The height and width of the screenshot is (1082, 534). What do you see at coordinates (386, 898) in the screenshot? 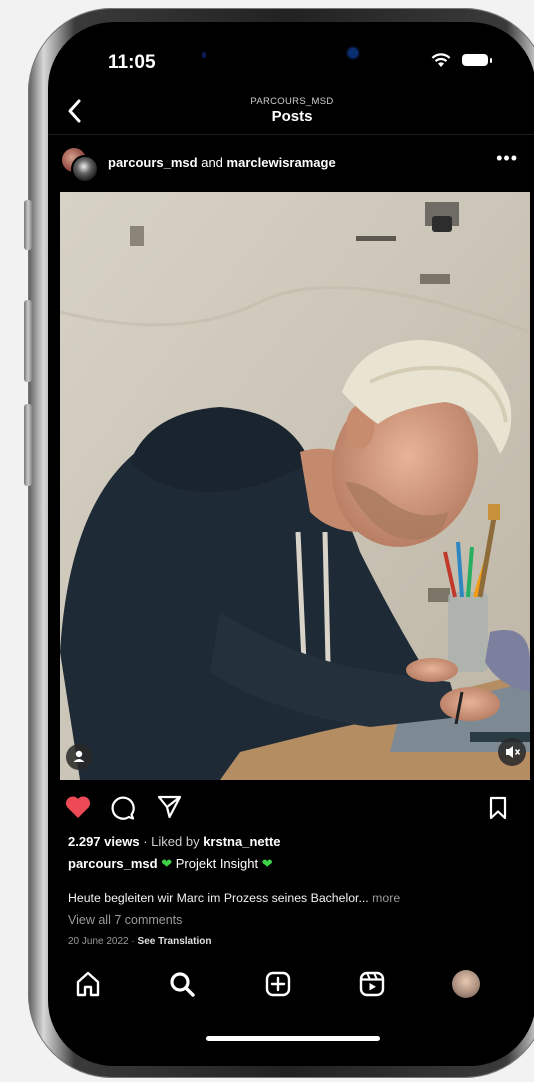
I see `caption-more-link: more` at bounding box center [386, 898].